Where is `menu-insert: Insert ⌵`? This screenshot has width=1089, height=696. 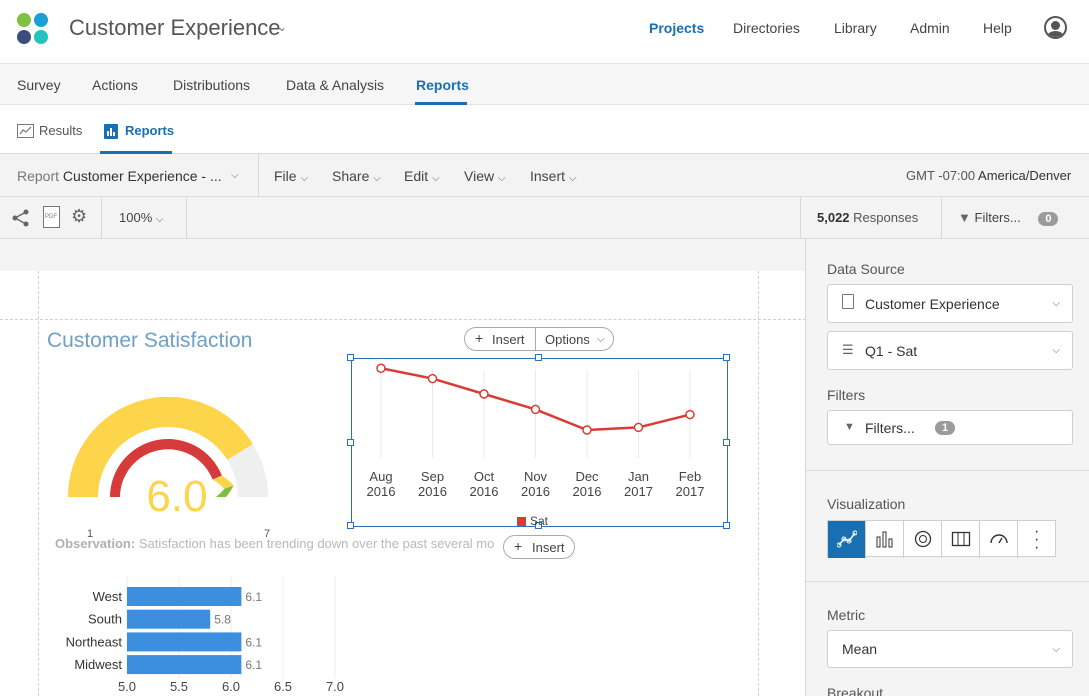 menu-insert: Insert ⌵ is located at coordinates (553, 176).